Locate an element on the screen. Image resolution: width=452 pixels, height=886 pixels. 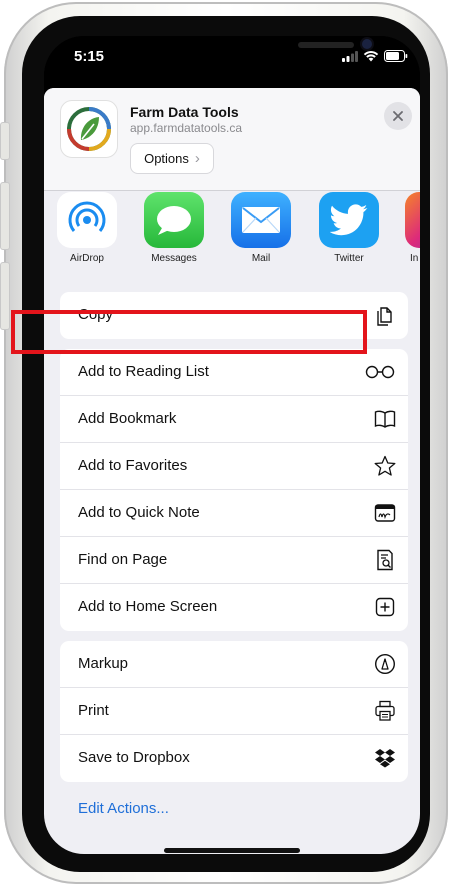
options-button: Options › is located at coordinates (172, 158).